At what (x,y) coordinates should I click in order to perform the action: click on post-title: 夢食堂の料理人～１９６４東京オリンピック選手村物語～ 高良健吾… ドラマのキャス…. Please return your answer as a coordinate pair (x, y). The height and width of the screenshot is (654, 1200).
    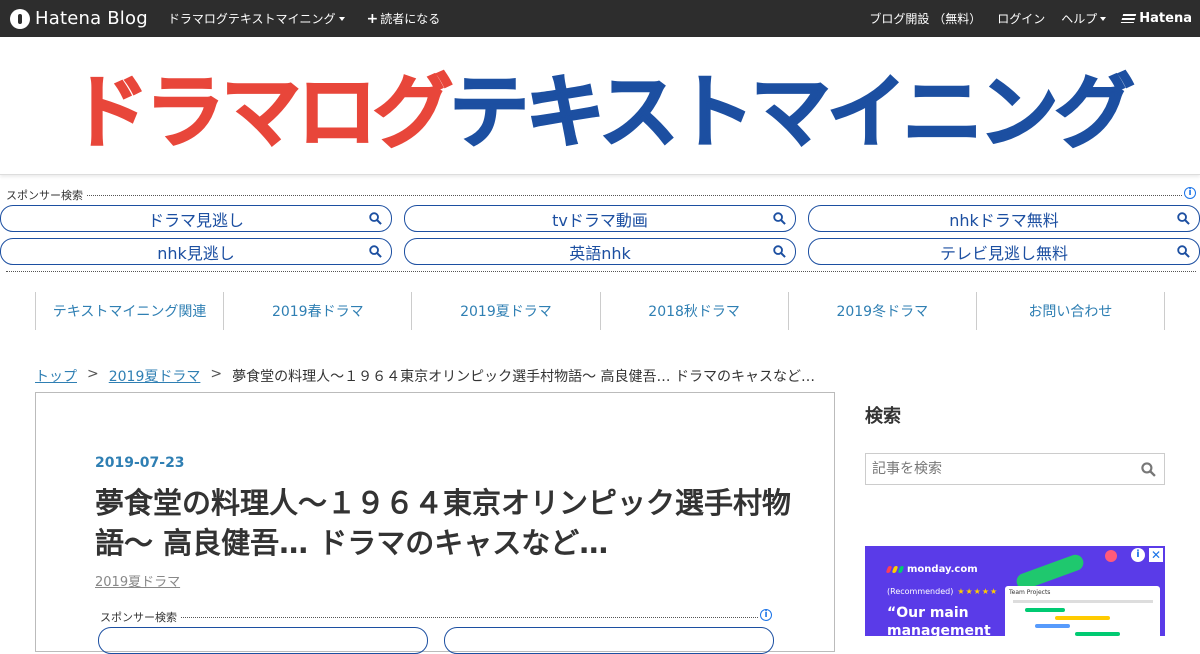
    Looking at the image, I should click on (445, 523).